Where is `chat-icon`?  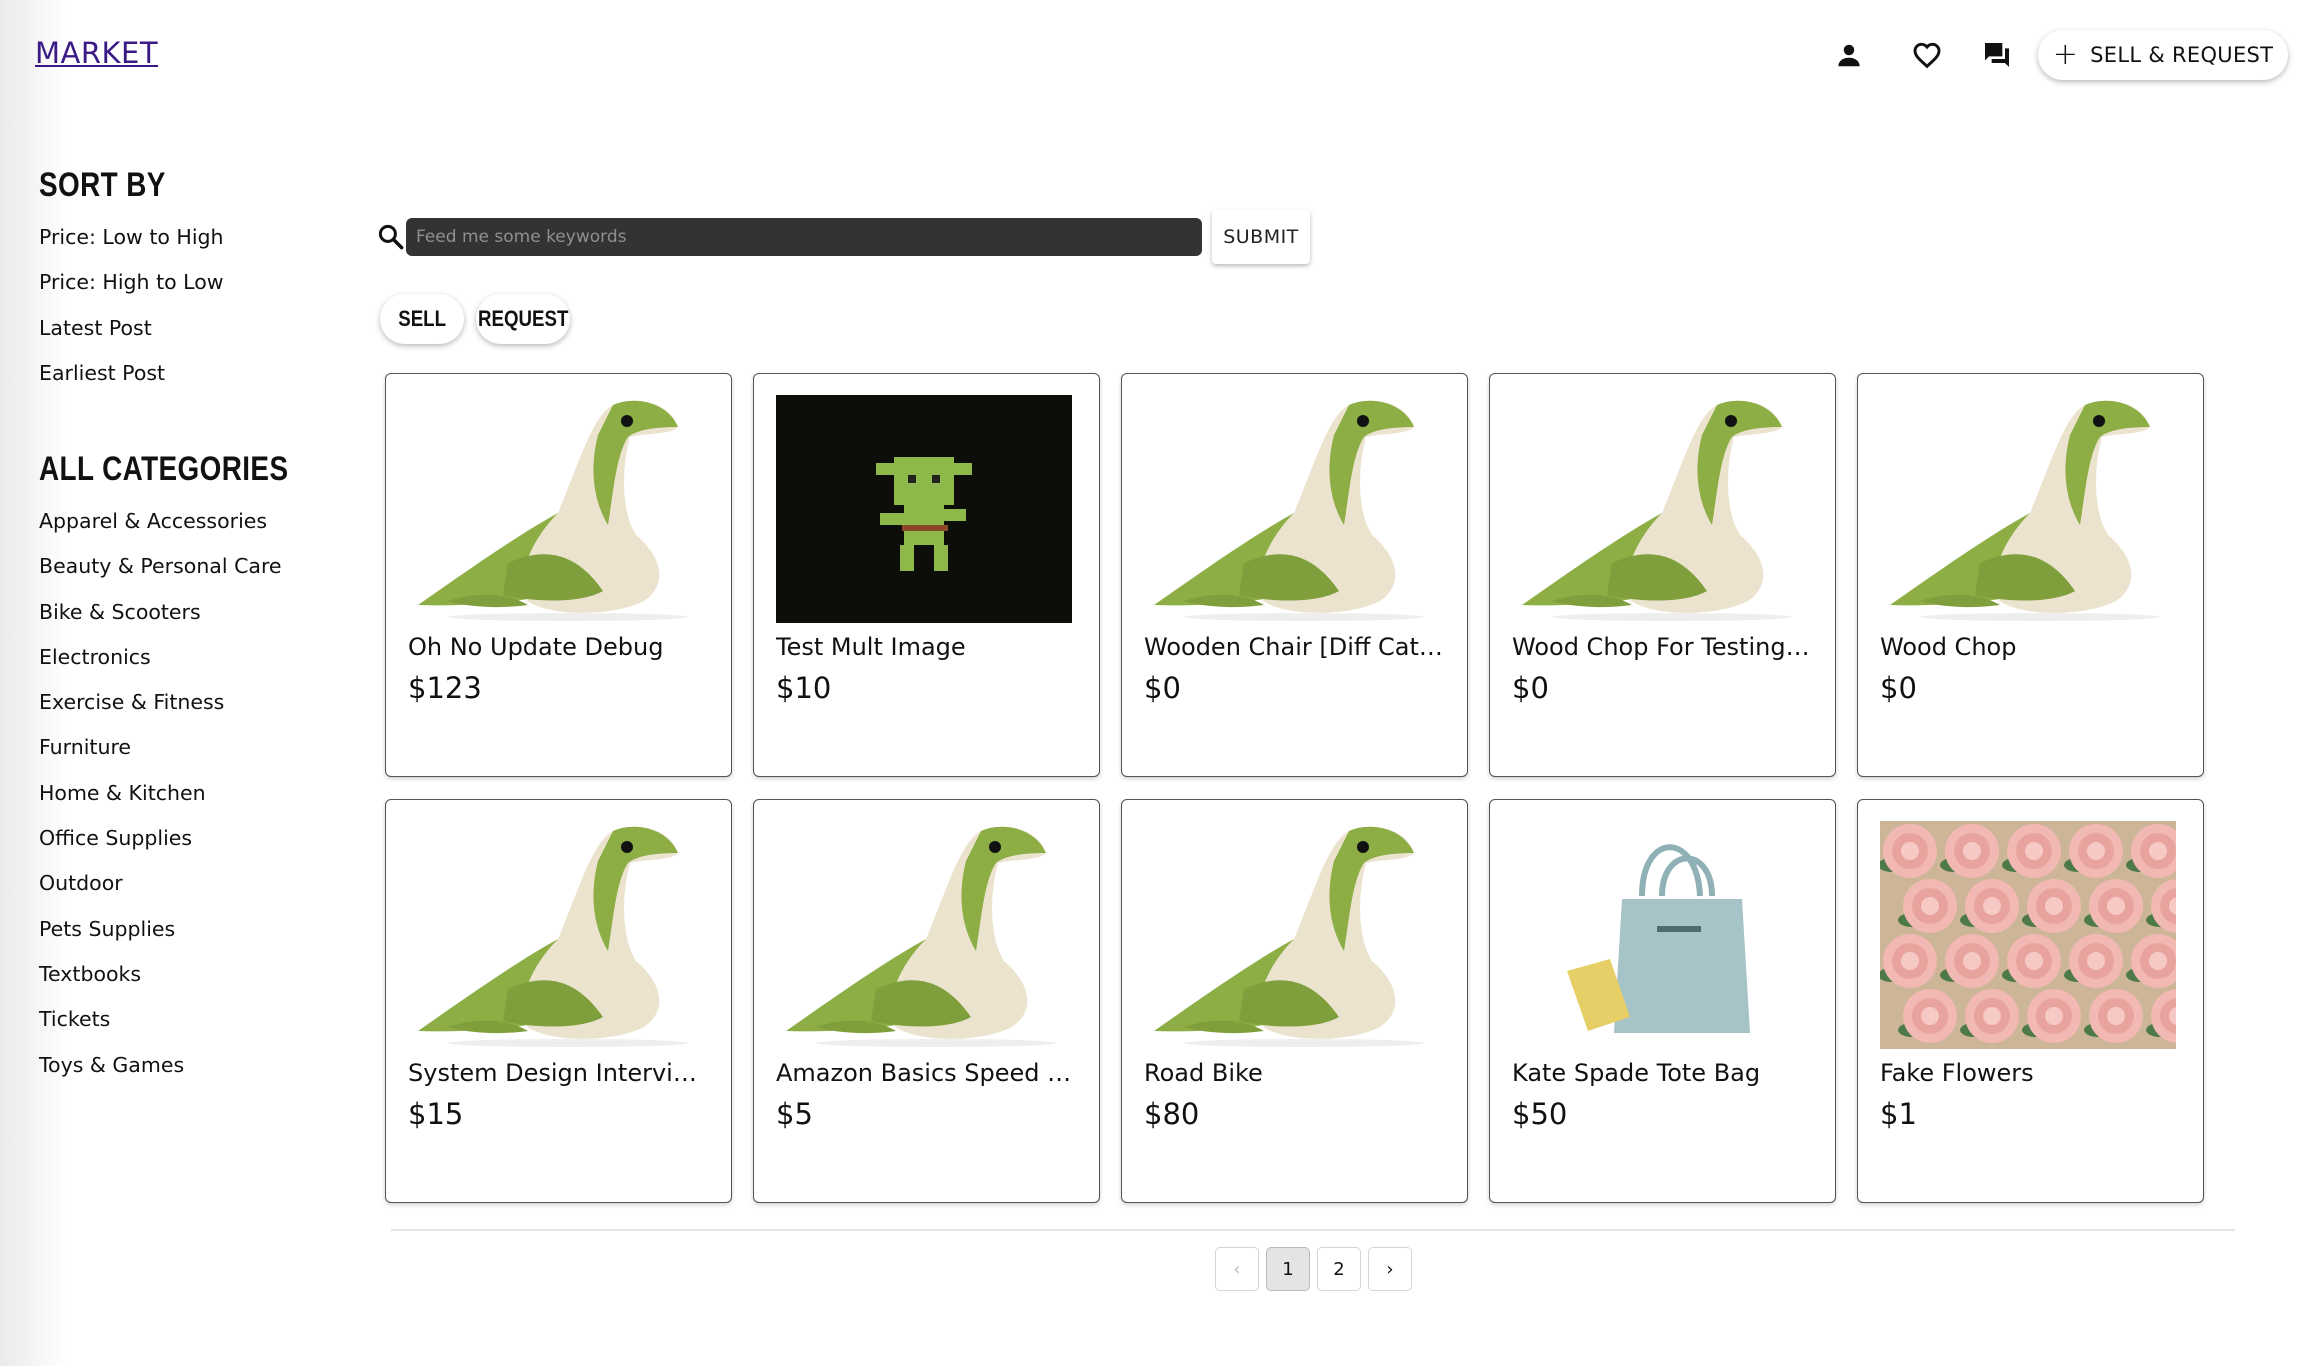 chat-icon is located at coordinates (1997, 55).